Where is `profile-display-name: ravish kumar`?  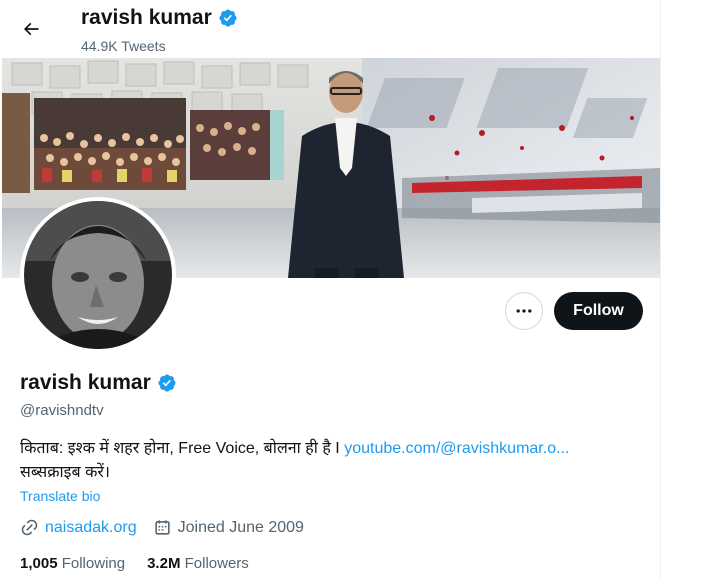
profile-display-name: ravish kumar is located at coordinates (85, 382).